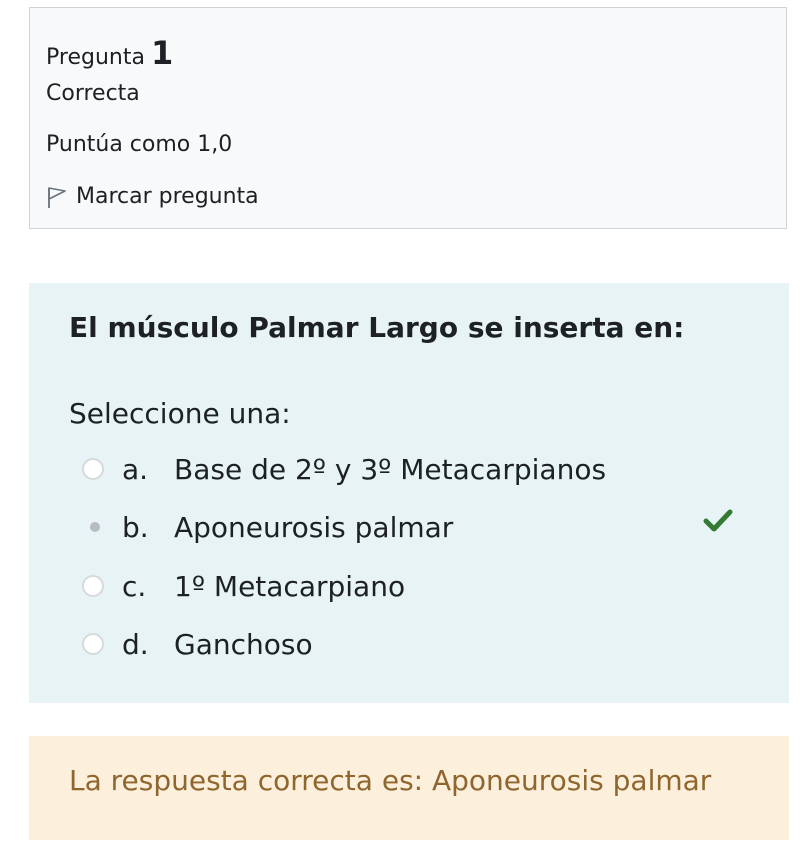 This screenshot has height=848, width=811. Describe the element at coordinates (314, 527) in the screenshot. I see `option-label: Aponeurosis palmar` at that location.